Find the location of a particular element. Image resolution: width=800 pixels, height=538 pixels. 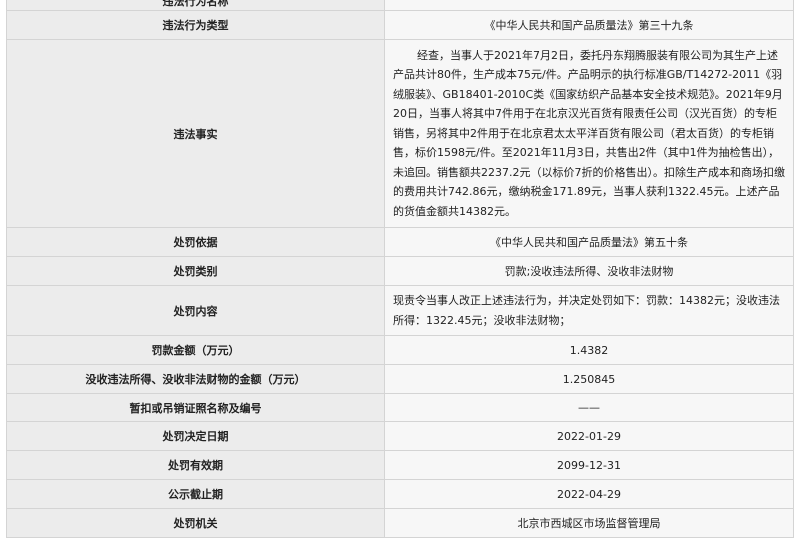

row-label: 违法行为类型 is located at coordinates (195, 25).